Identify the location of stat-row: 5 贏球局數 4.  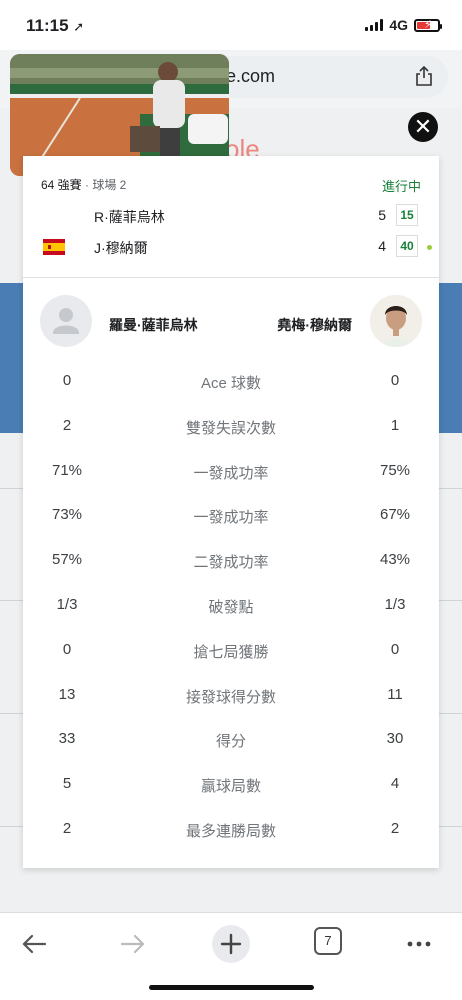
(231, 785).